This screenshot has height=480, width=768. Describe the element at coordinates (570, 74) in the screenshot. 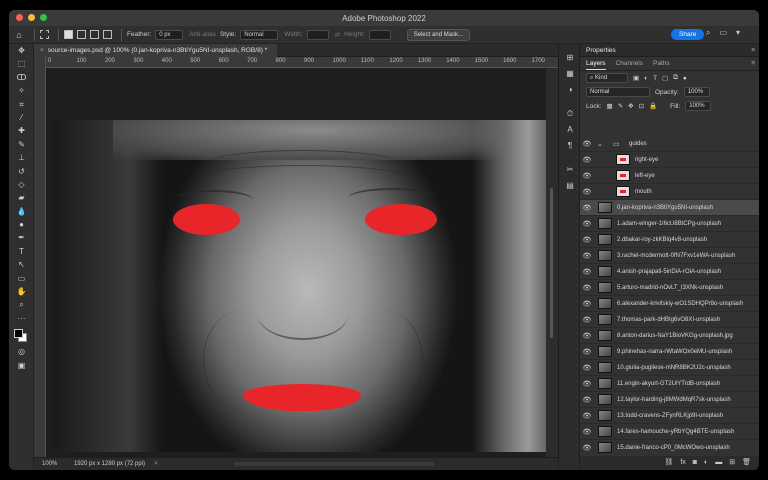

I see `libraries-icon: ▦` at that location.